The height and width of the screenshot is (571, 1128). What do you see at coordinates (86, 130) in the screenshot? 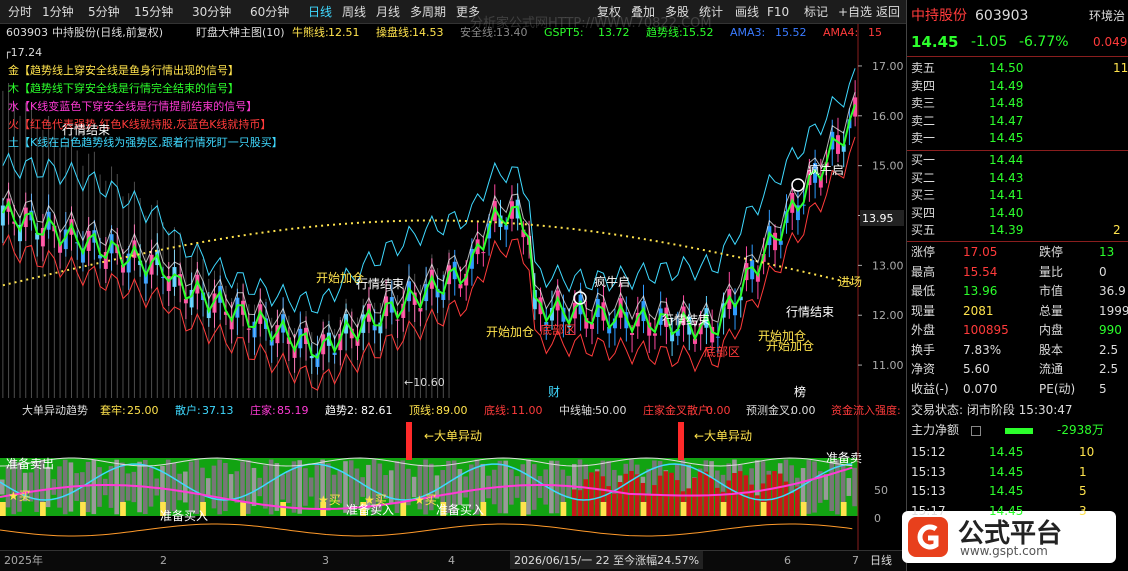
I see `chart-annotation-0: 行情结束` at bounding box center [86, 130].